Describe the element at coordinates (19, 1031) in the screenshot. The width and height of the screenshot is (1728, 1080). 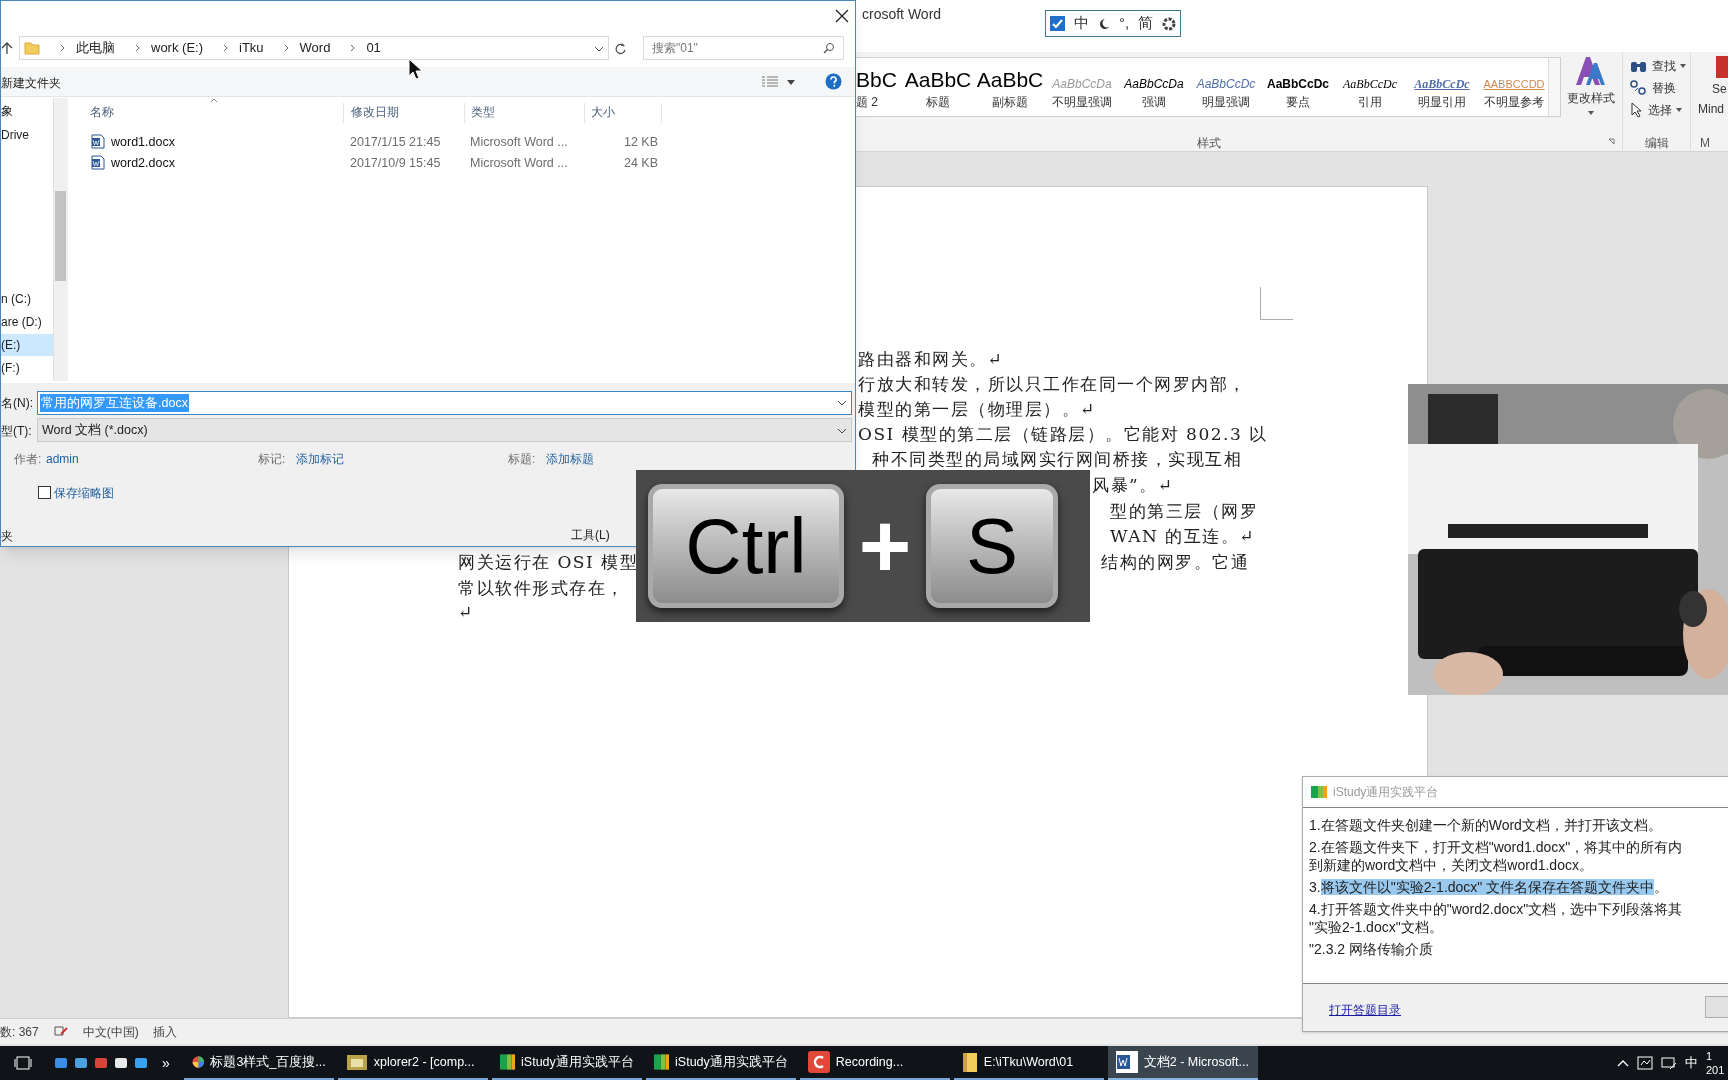
I see `word-count: 数: 367` at that location.